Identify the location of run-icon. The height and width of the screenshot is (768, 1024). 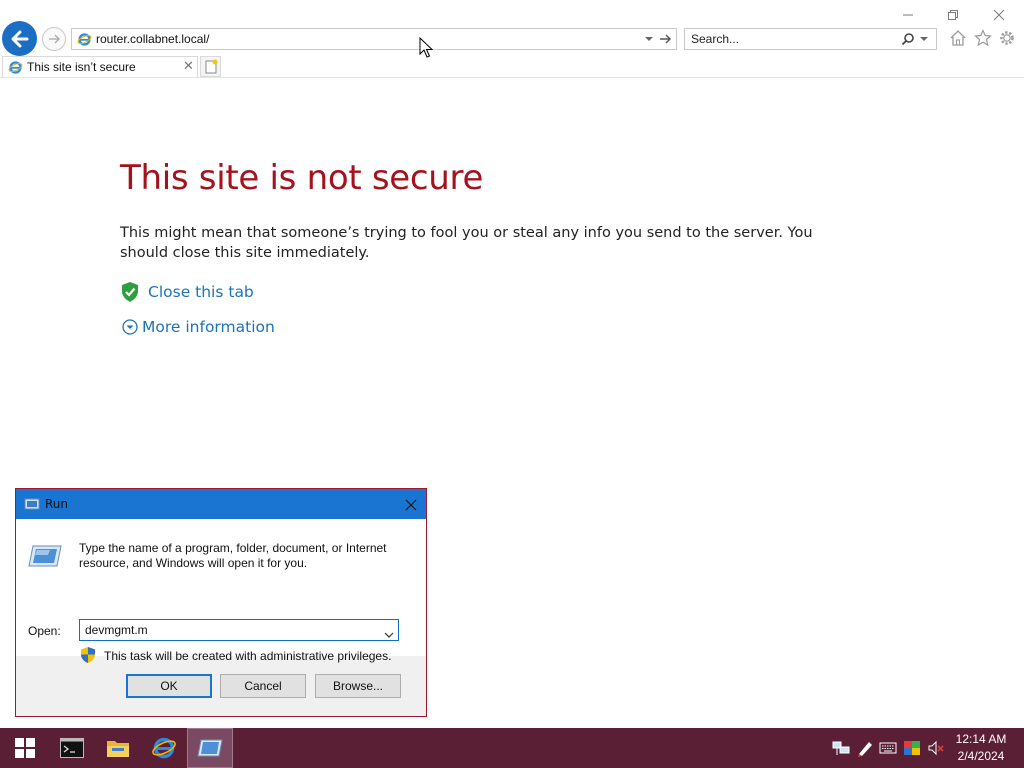
(210, 748).